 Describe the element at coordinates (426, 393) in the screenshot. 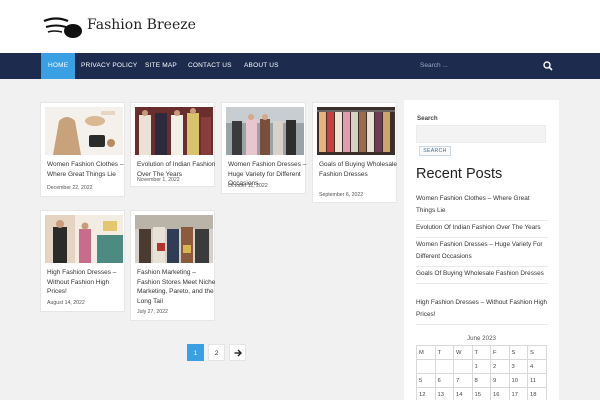

I see `calendar-day: 12` at that location.